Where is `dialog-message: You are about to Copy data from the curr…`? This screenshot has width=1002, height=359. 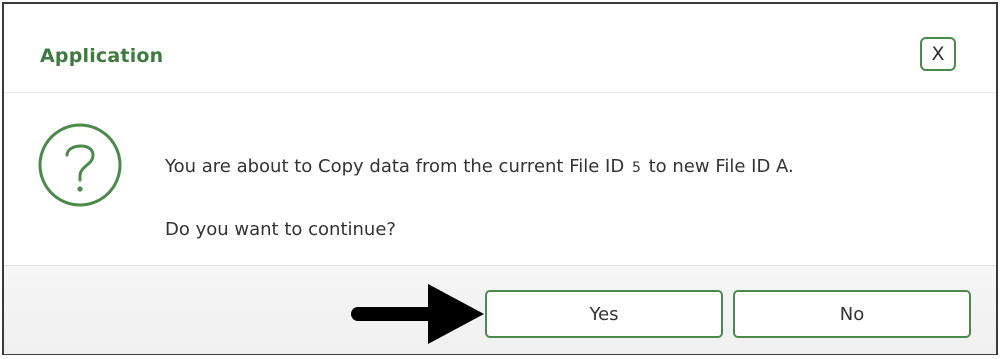 dialog-message: You are about to Copy data from the curr… is located at coordinates (479, 166).